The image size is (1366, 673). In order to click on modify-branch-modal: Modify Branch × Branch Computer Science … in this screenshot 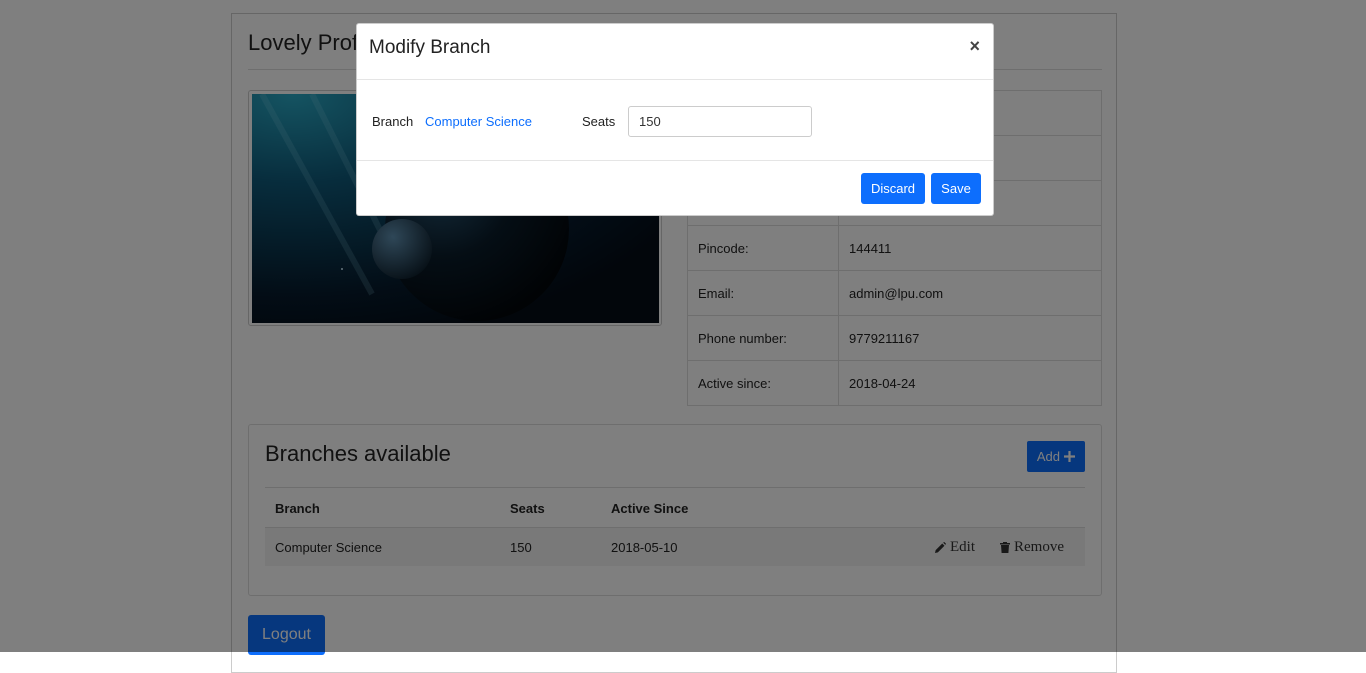, I will do `click(675, 119)`.